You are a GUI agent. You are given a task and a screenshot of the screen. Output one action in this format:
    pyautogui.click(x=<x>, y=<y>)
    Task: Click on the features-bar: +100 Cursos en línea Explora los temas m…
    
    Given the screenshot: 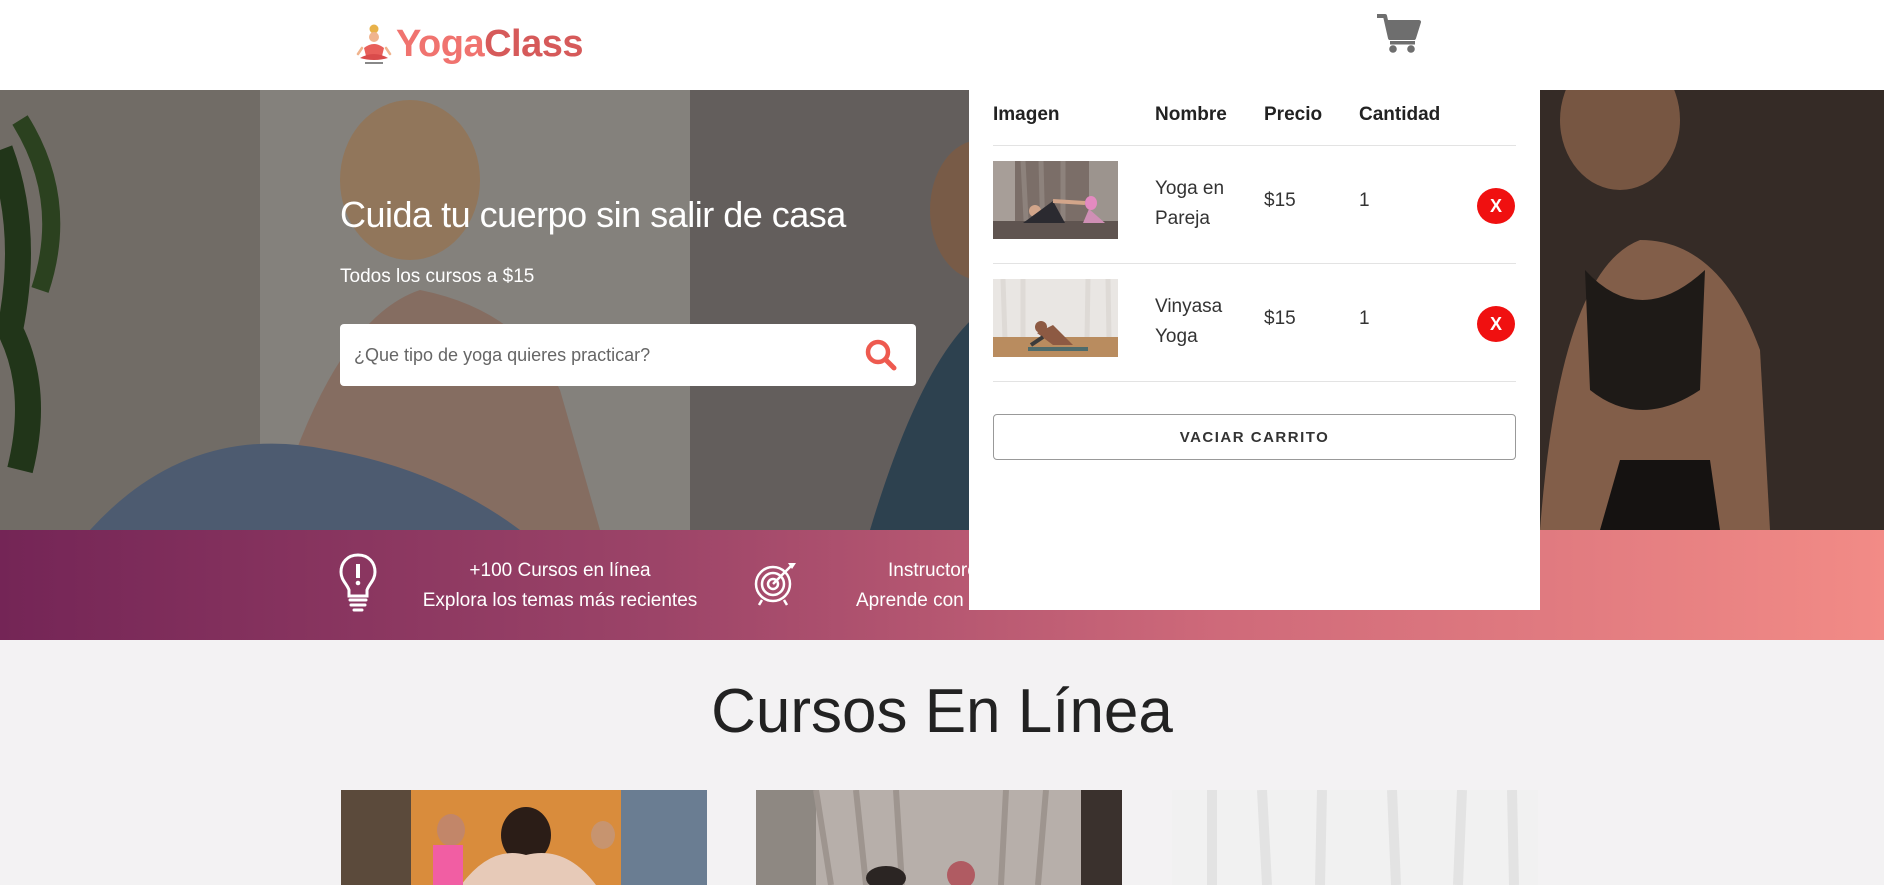 What is the action you would take?
    pyautogui.click(x=942, y=585)
    